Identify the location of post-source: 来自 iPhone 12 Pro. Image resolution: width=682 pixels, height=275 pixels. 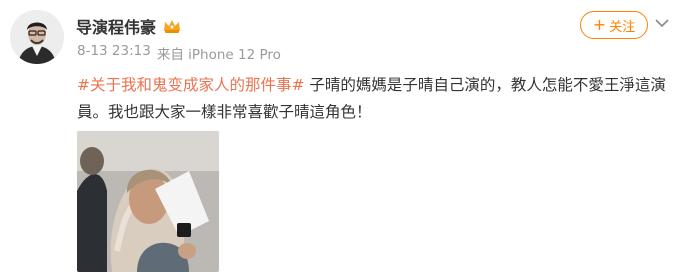
(218, 55).